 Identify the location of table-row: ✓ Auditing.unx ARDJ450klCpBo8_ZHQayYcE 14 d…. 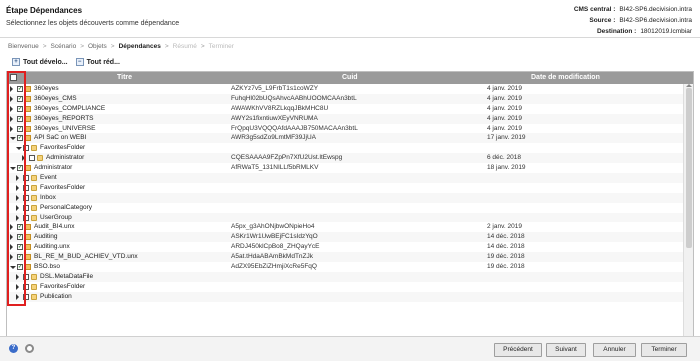
(345, 247).